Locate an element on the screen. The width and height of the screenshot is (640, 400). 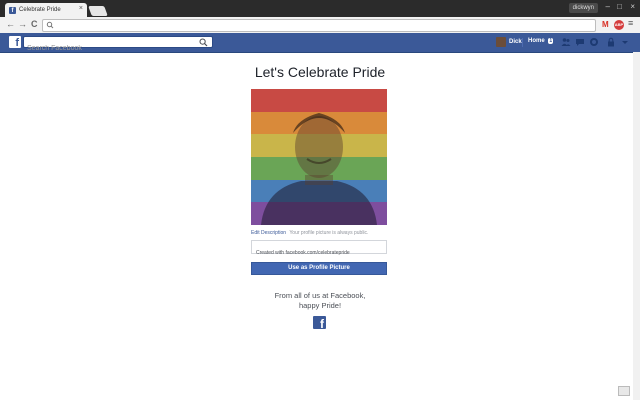
messages-icon is located at coordinates (580, 42).